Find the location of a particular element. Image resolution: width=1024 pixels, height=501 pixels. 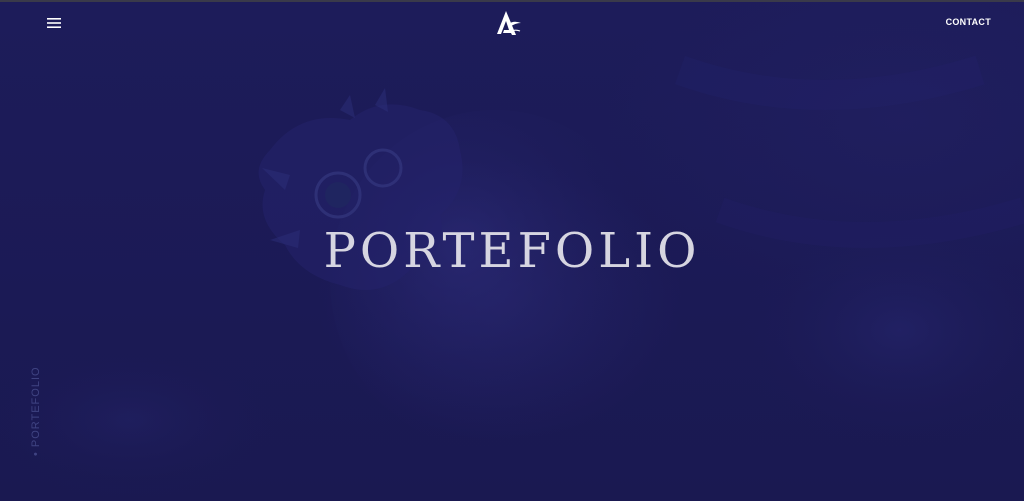

side-label-text: PORTEFOLIO is located at coordinates (36, 407).